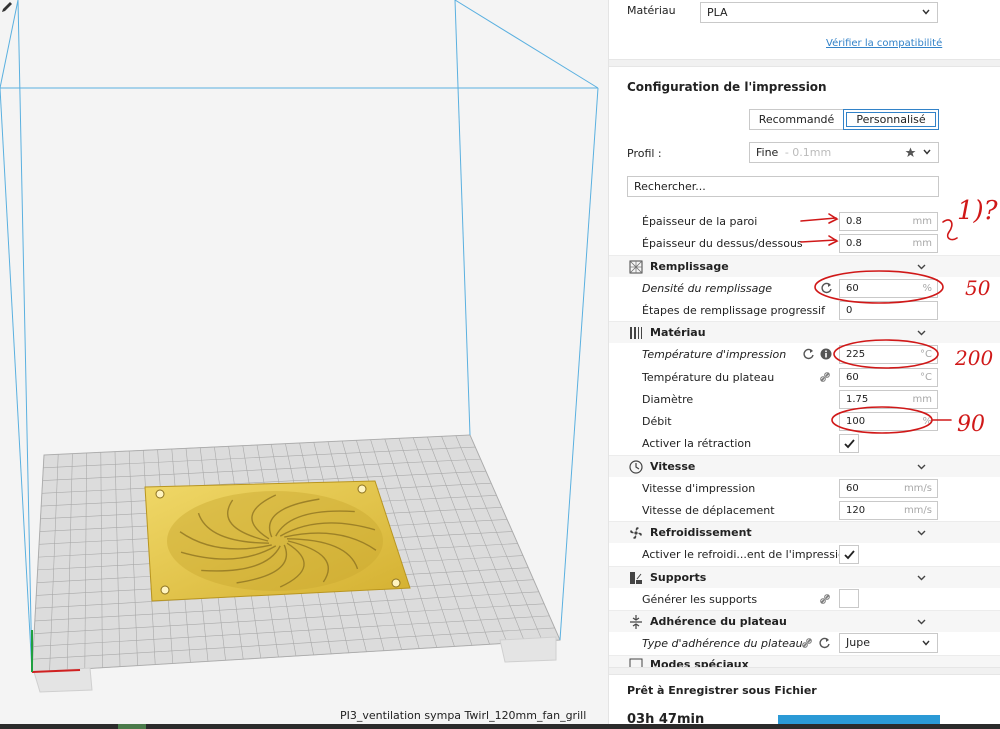 This screenshot has width=1000, height=729. Describe the element at coordinates (644, 153) in the screenshot. I see `profile-label: Profil :` at that location.